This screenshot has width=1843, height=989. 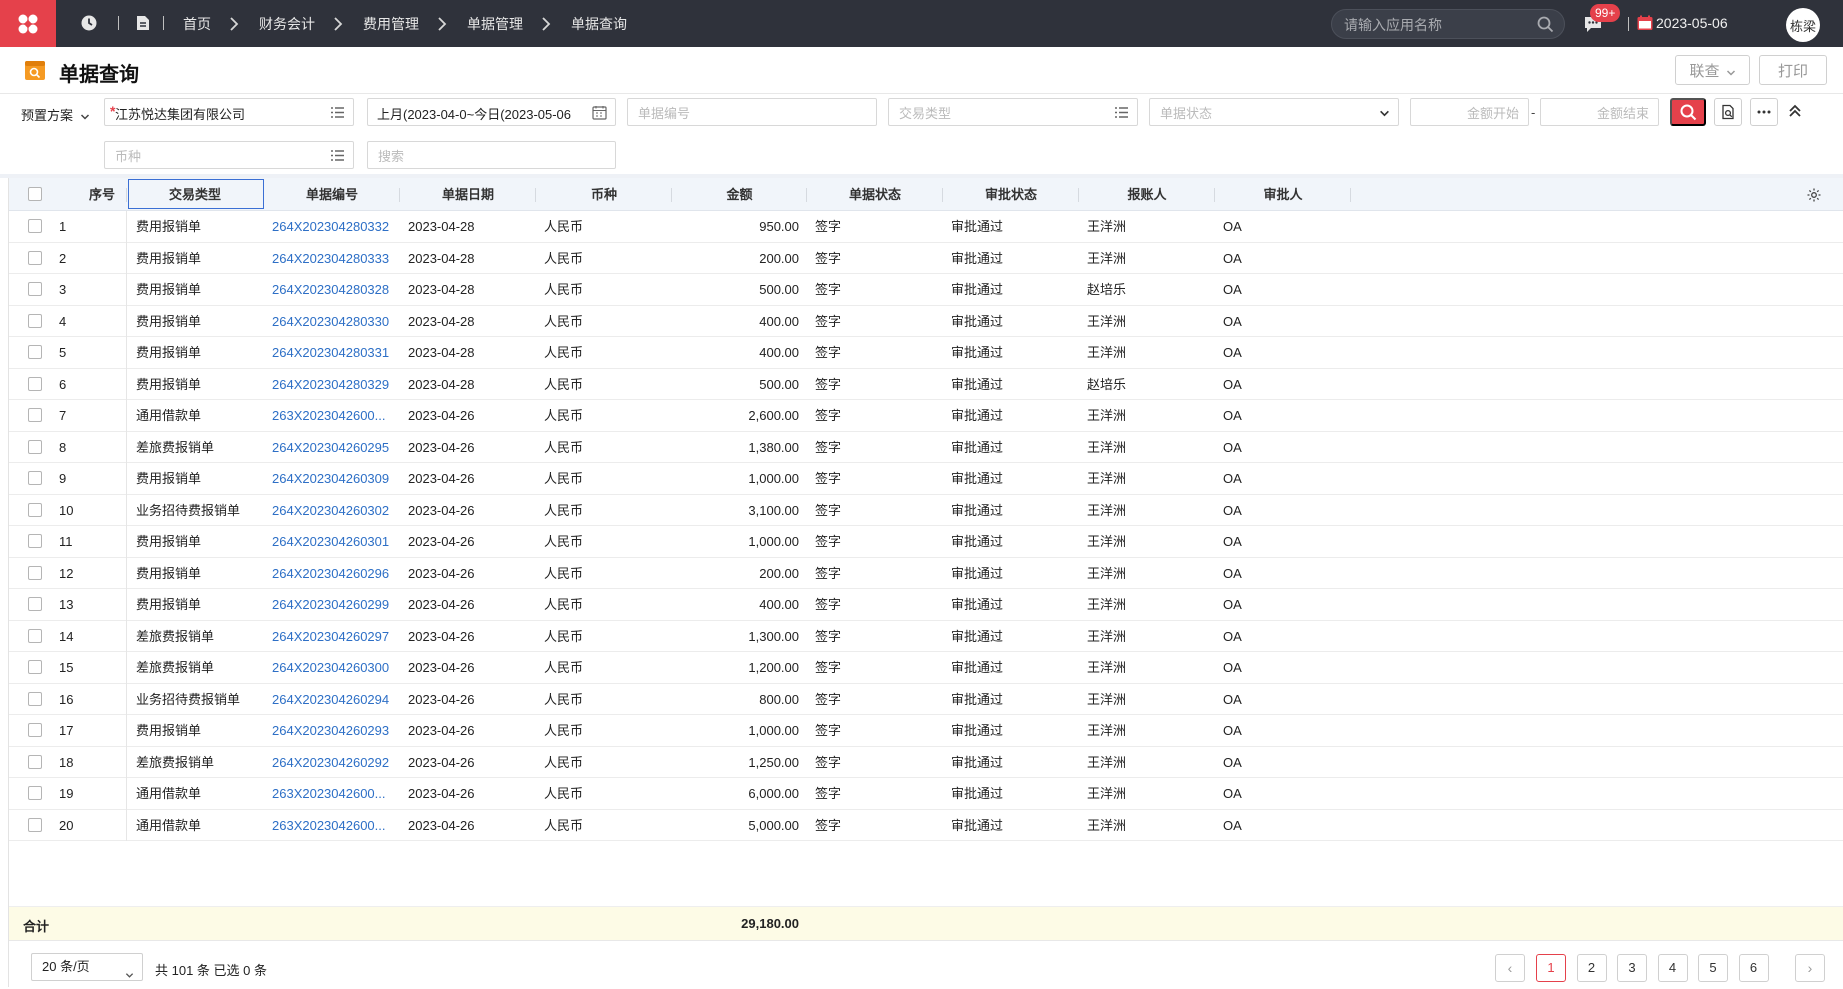 What do you see at coordinates (1551, 968) in the screenshot?
I see `page-button: 1` at bounding box center [1551, 968].